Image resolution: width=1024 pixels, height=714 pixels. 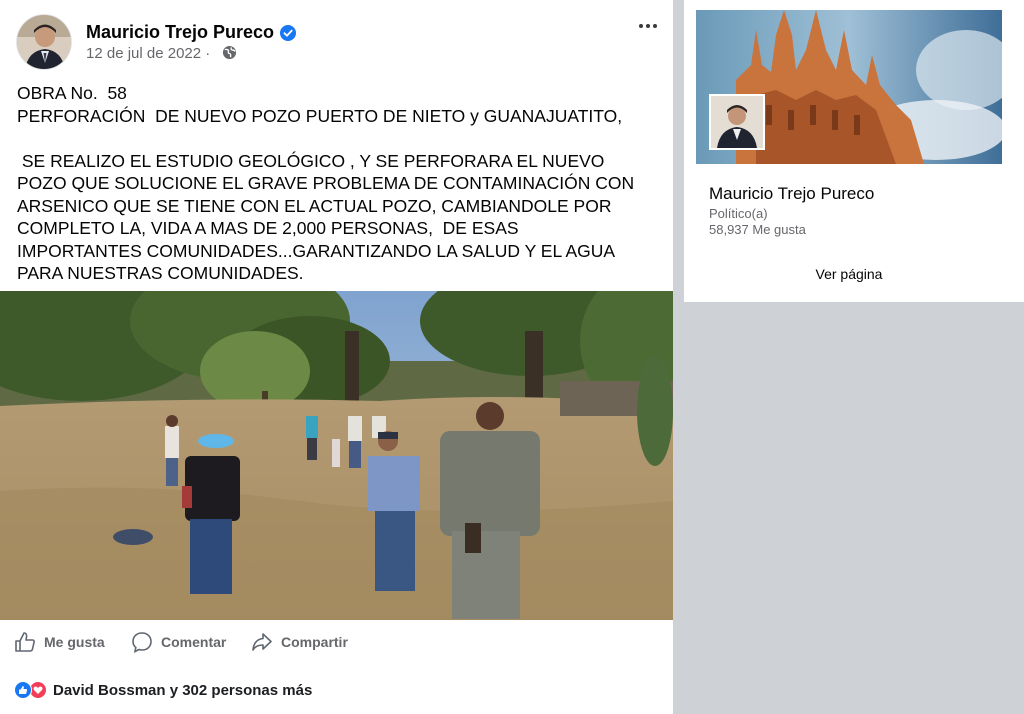 What do you see at coordinates (339, 138) in the screenshot?
I see `post-text-line` at bounding box center [339, 138].